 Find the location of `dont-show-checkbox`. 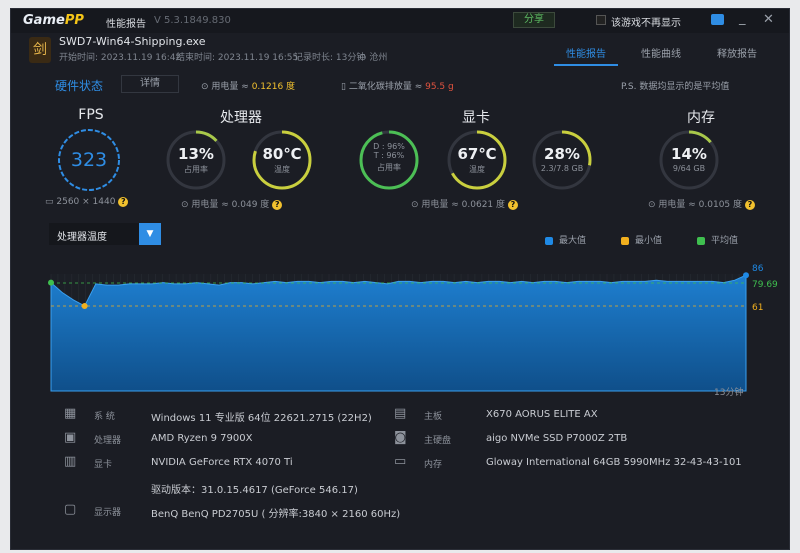

dont-show-checkbox is located at coordinates (601, 20).